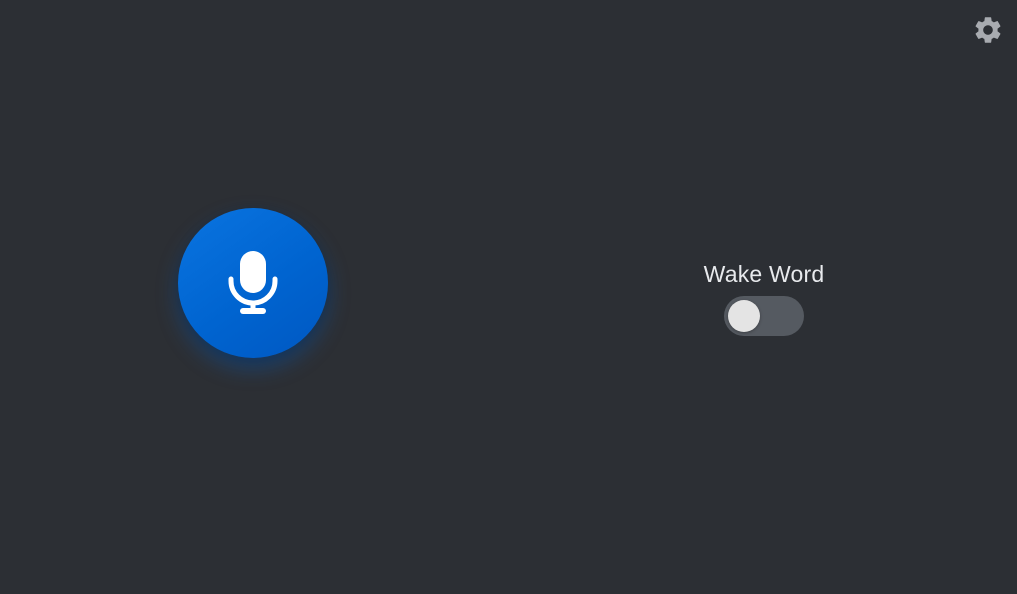 This screenshot has height=594, width=1017. I want to click on gear-icon, so click(988, 30).